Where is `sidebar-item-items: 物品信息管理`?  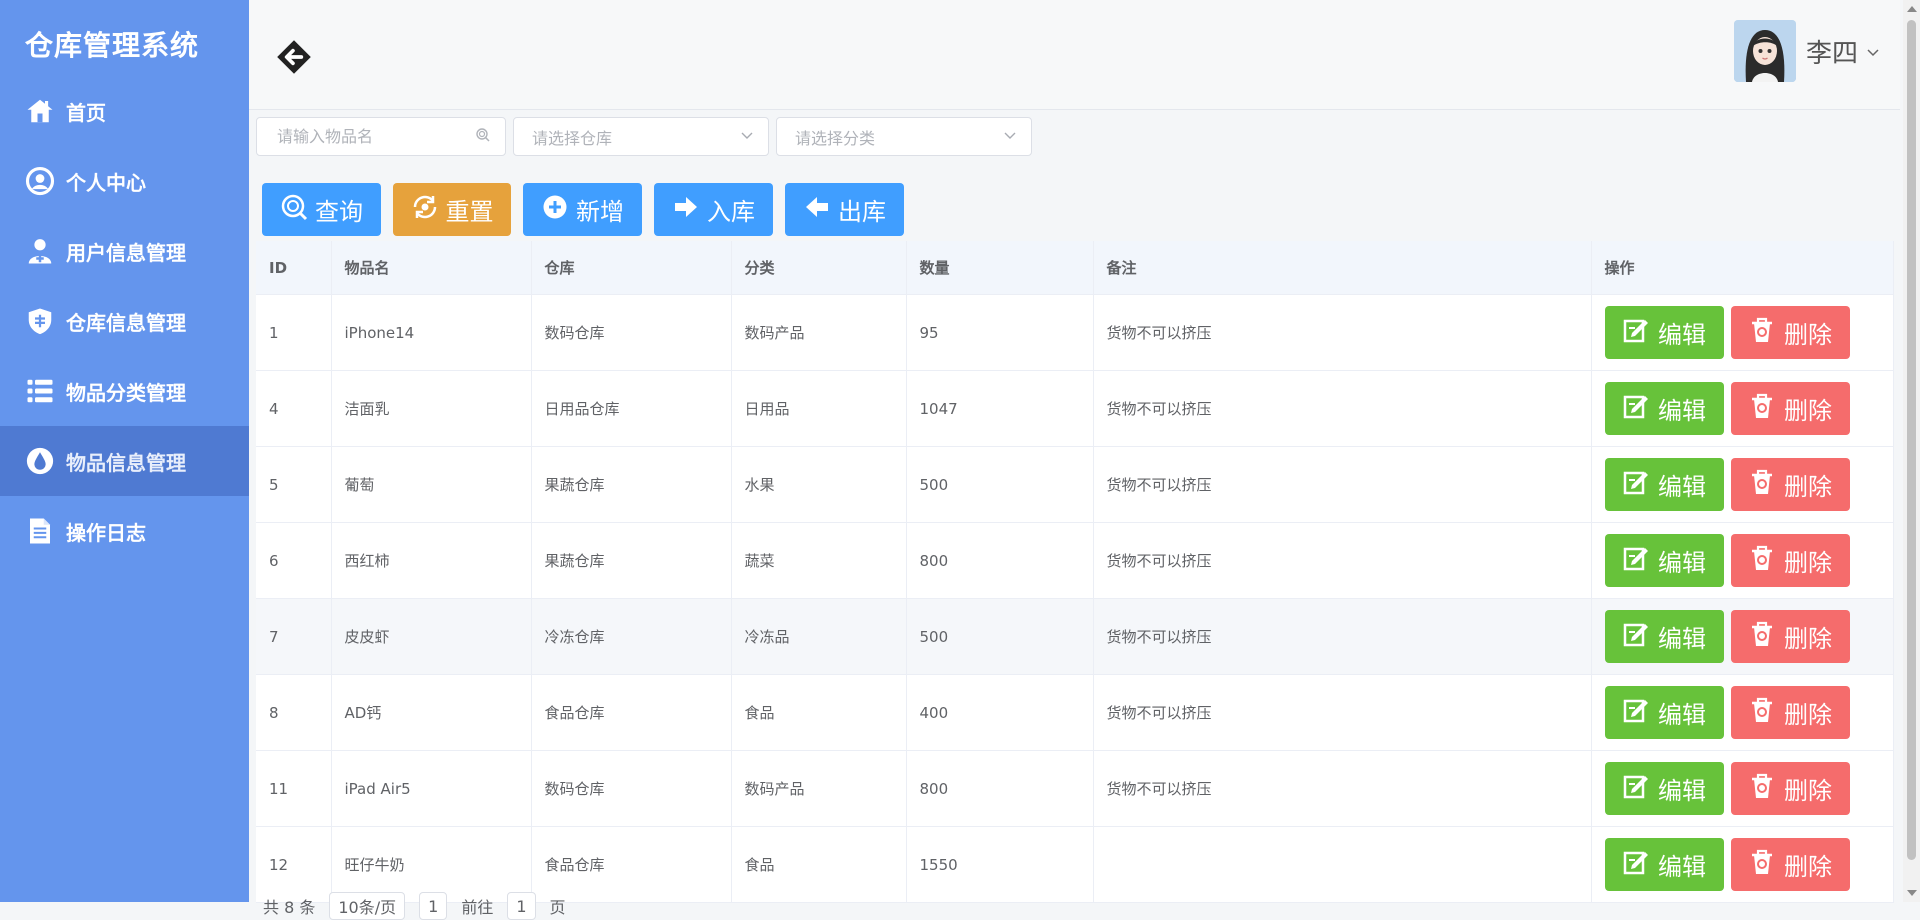
sidebar-item-items: 物品信息管理 is located at coordinates (124, 461).